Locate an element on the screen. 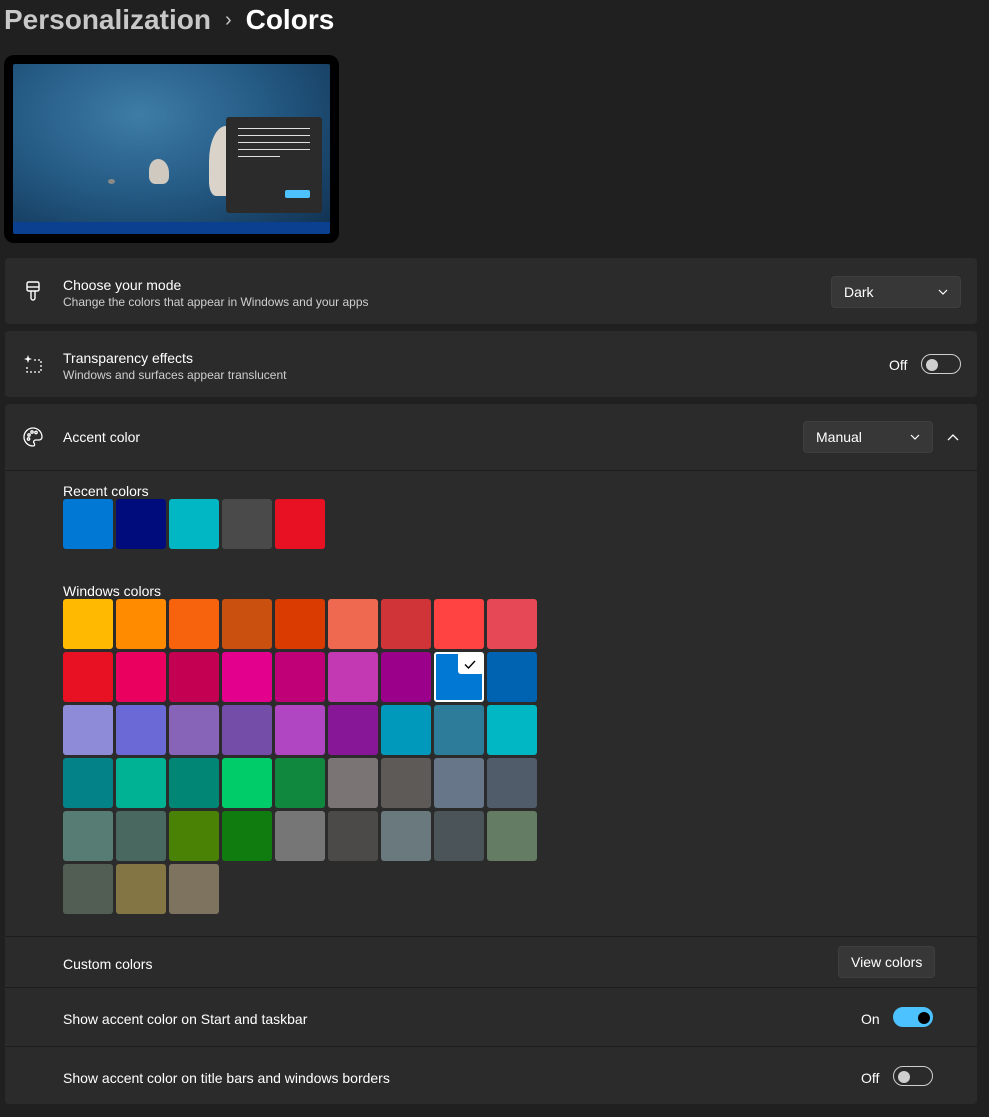 This screenshot has width=989, height=1117. show-start-state-label: On is located at coordinates (870, 1019).